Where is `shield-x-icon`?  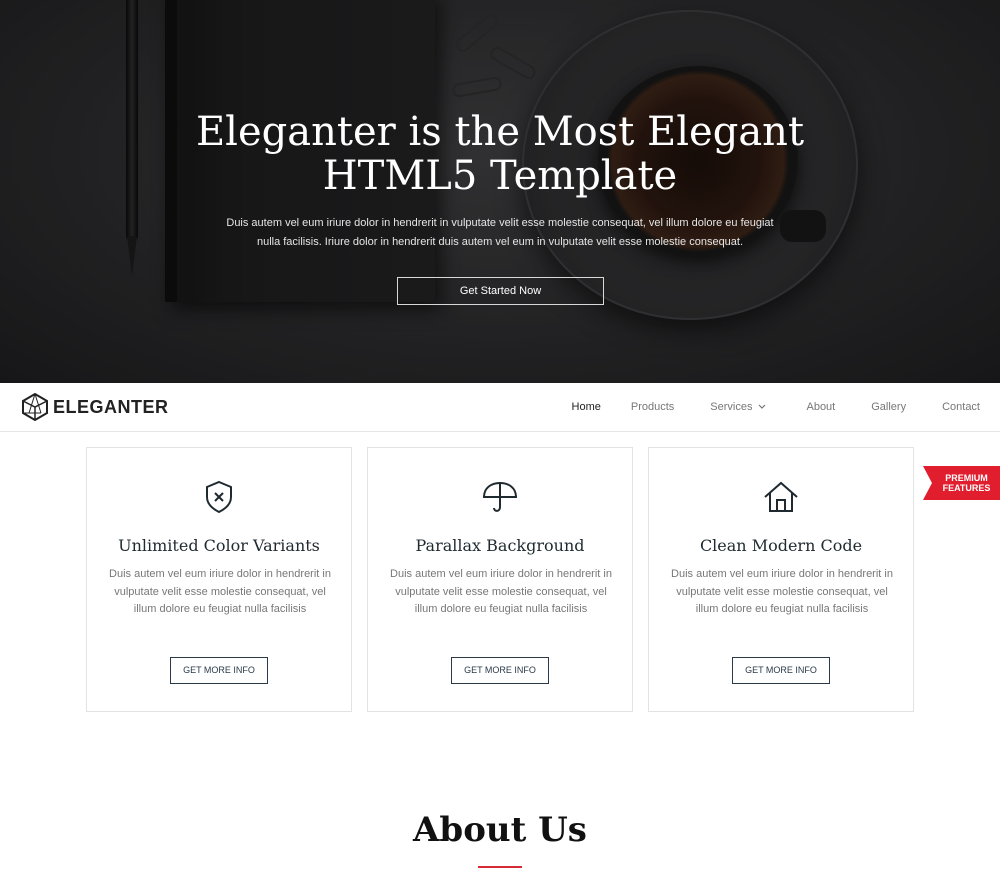
shield-x-icon is located at coordinates (219, 497).